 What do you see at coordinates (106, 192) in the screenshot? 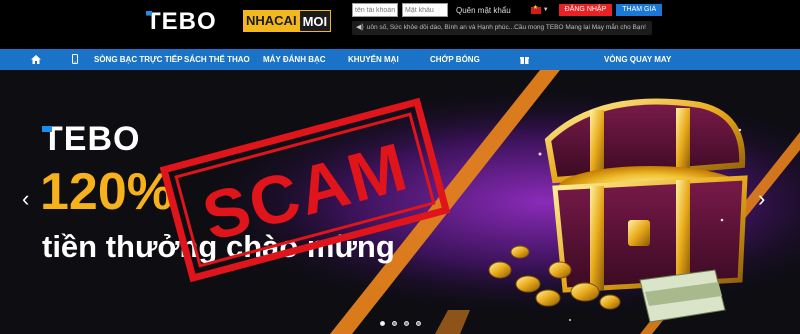
I see `banner-headline: 120%` at bounding box center [106, 192].